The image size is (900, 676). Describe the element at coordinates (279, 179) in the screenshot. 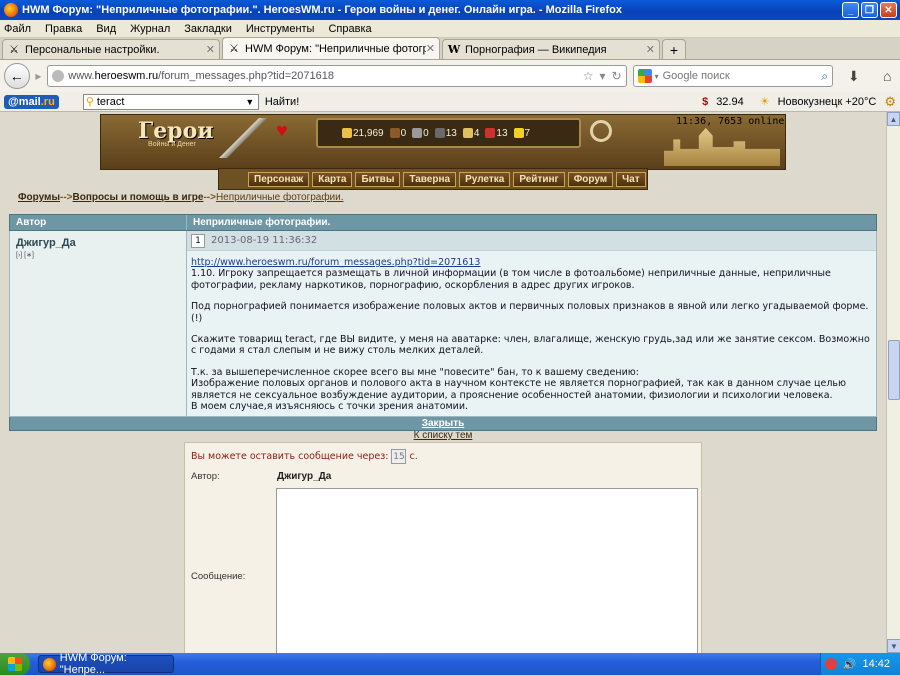

I see `nav-character: Персонаж` at that location.